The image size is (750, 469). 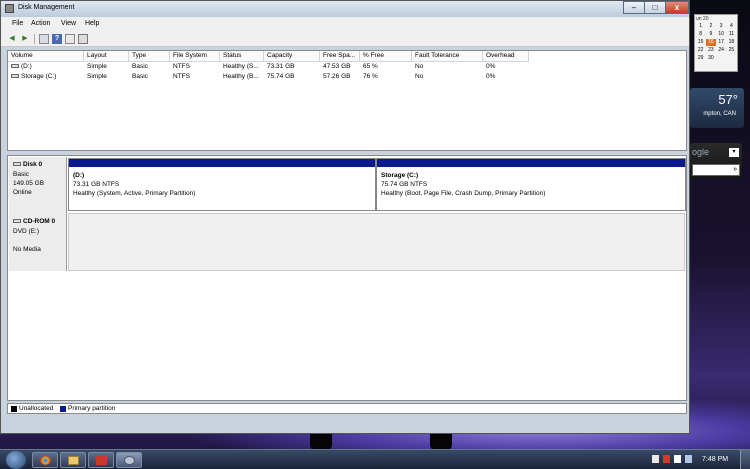 What do you see at coordinates (717, 108) in the screenshot?
I see `weather-gadget: 57° mpton, CAN` at bounding box center [717, 108].